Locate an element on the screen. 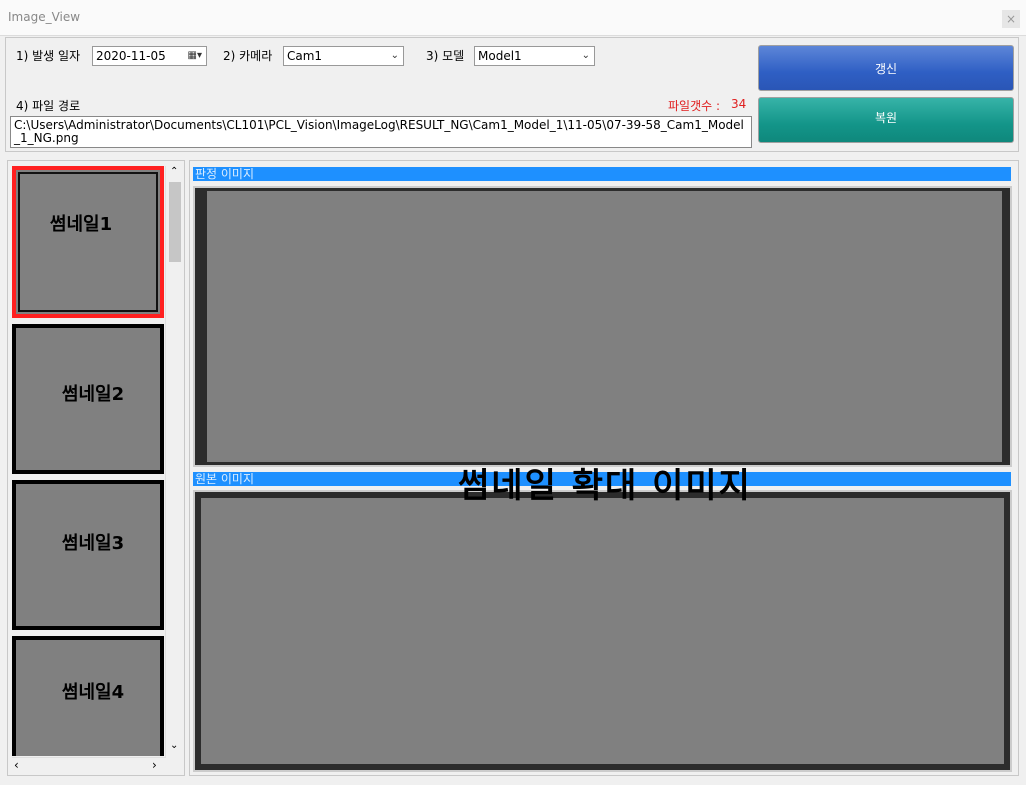 Image resolution: width=1026 pixels, height=785 pixels. thumbnail-list: 썸네일1 썸네일2 썸네일3 썸네일4 is located at coordinates (88, 461).